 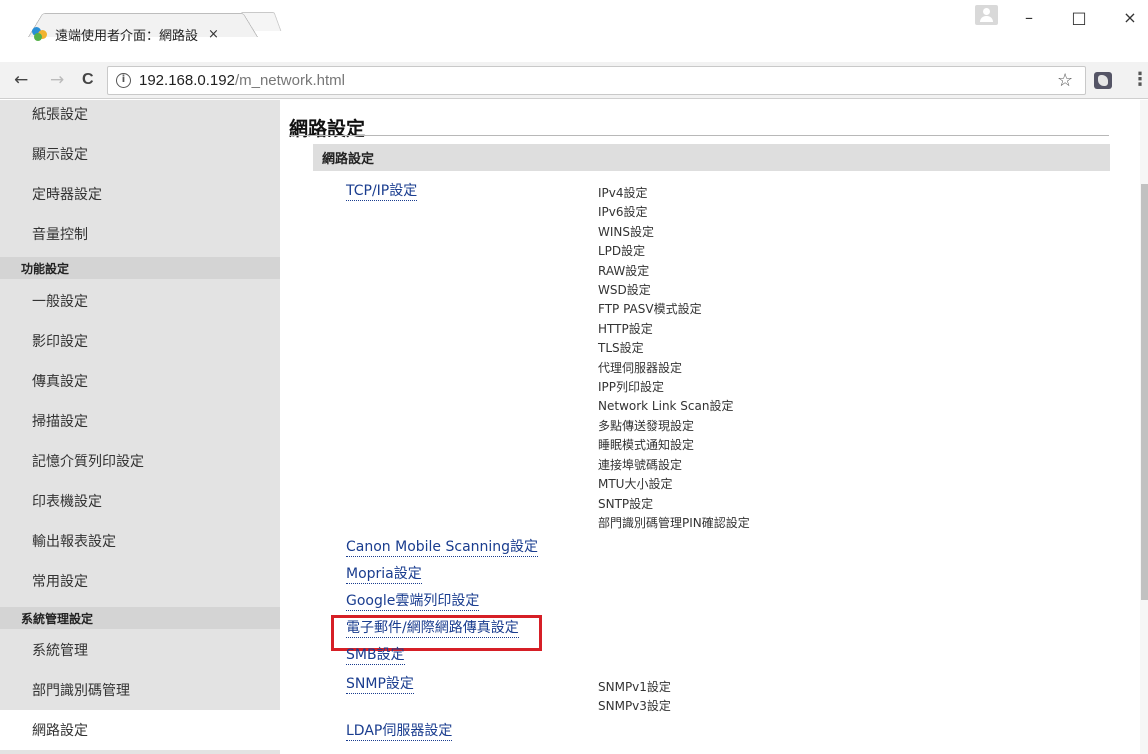 I want to click on sidebar-item-label: 記憶介質列印設定, so click(x=88, y=462).